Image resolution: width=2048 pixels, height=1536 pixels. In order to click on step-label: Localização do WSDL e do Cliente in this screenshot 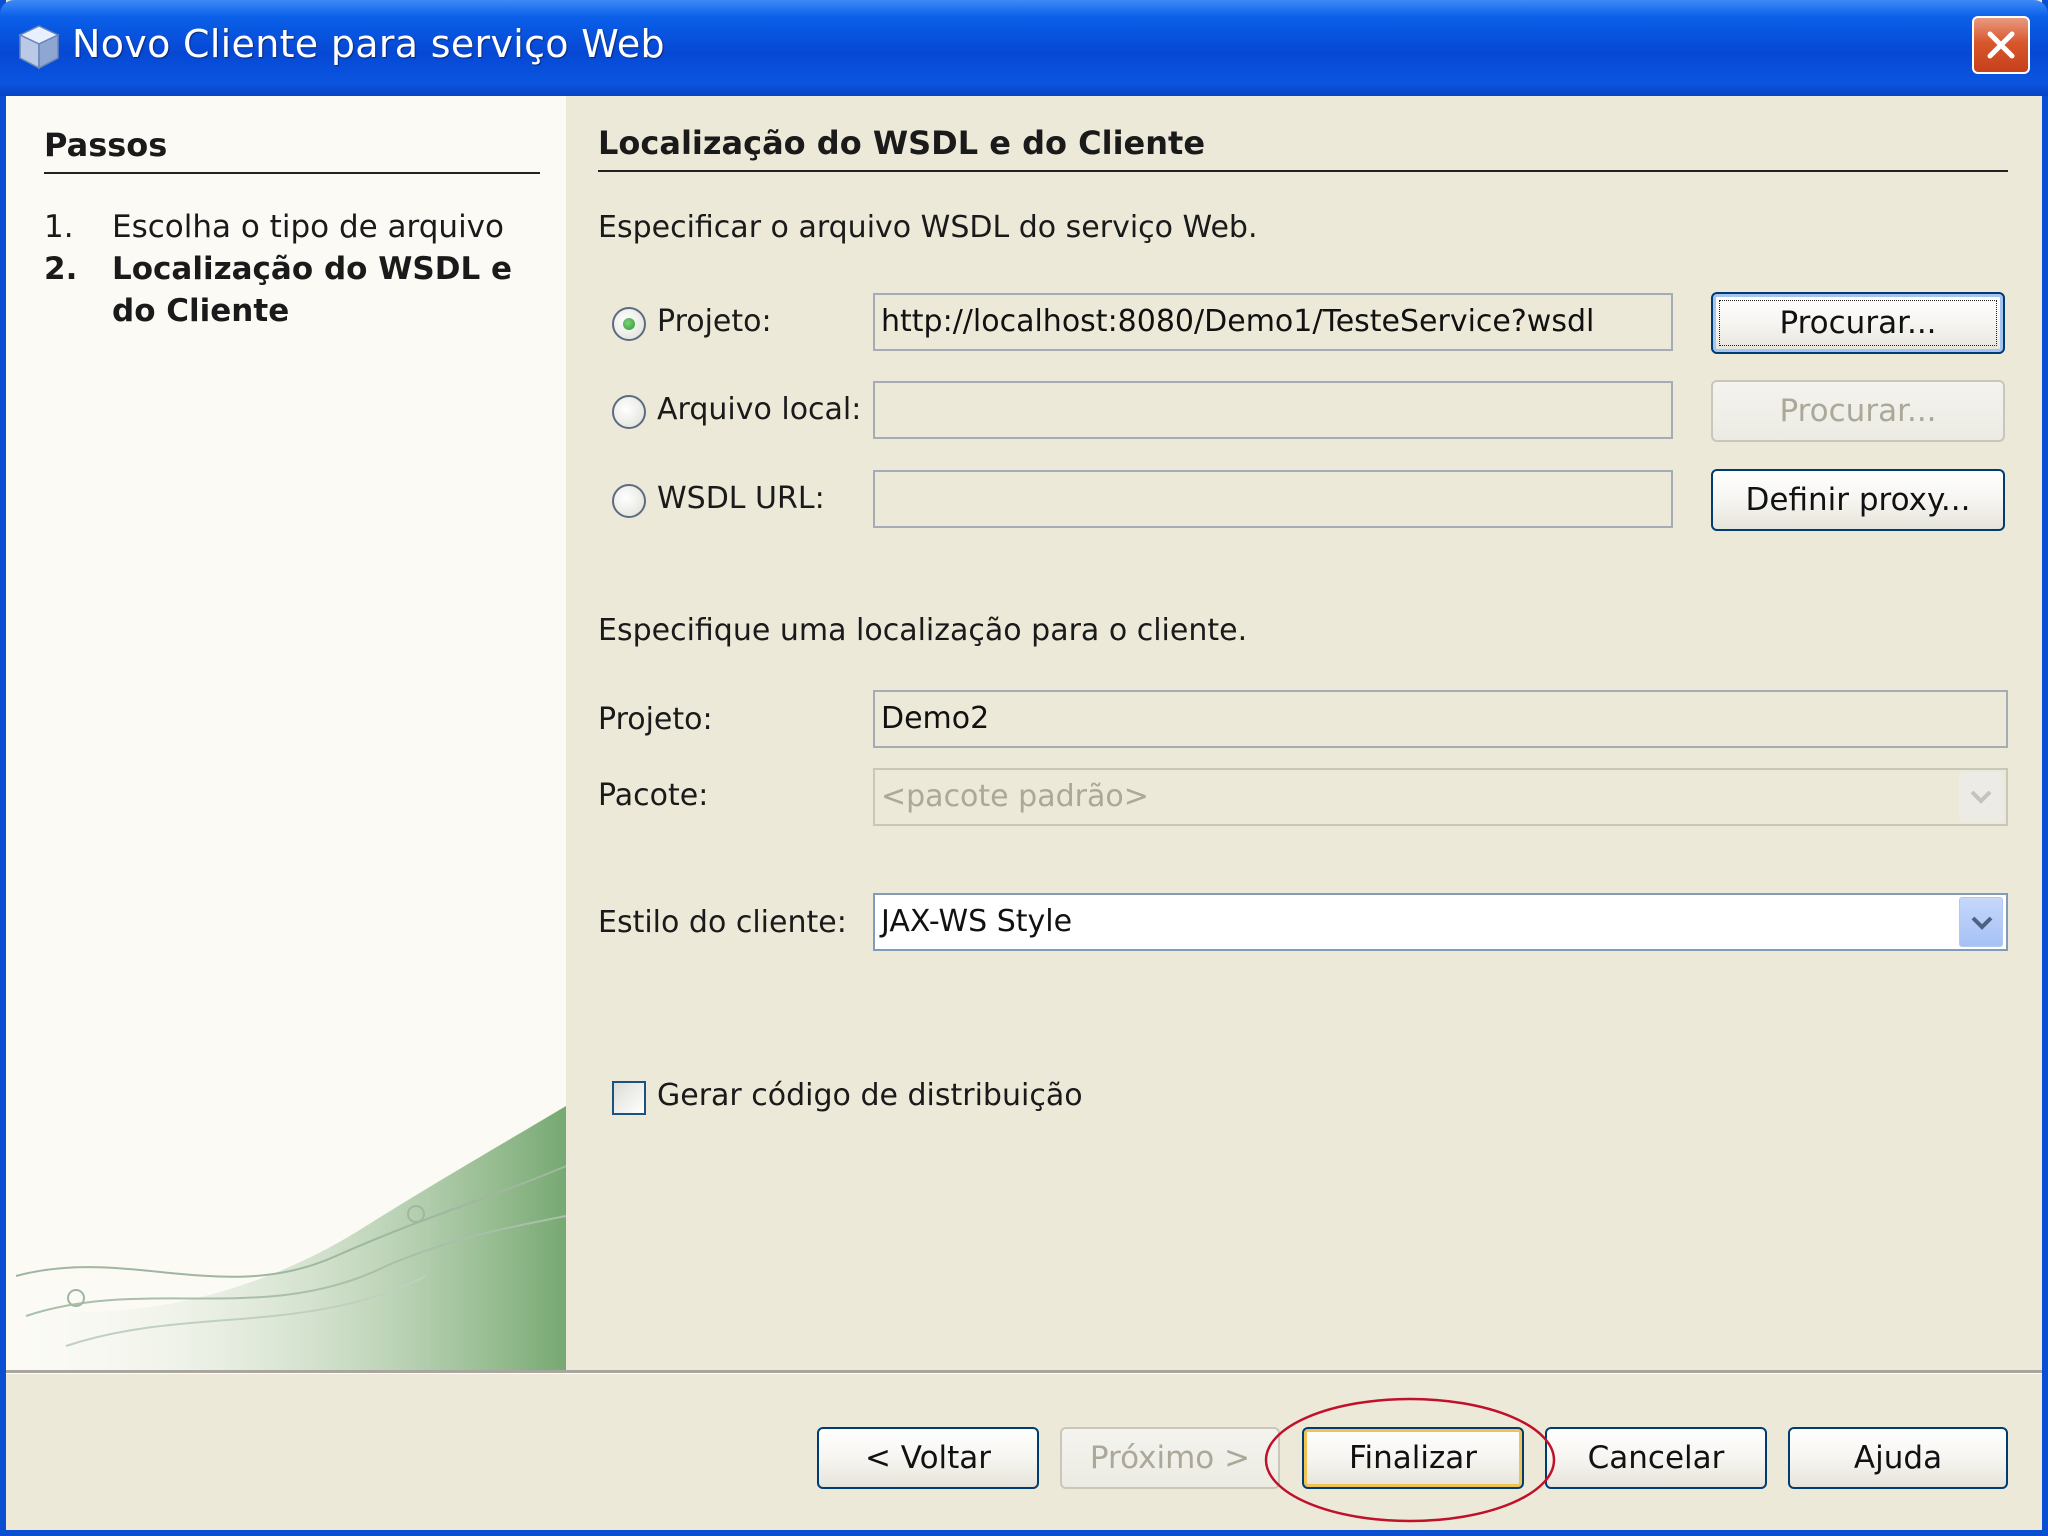, I will do `click(312, 290)`.